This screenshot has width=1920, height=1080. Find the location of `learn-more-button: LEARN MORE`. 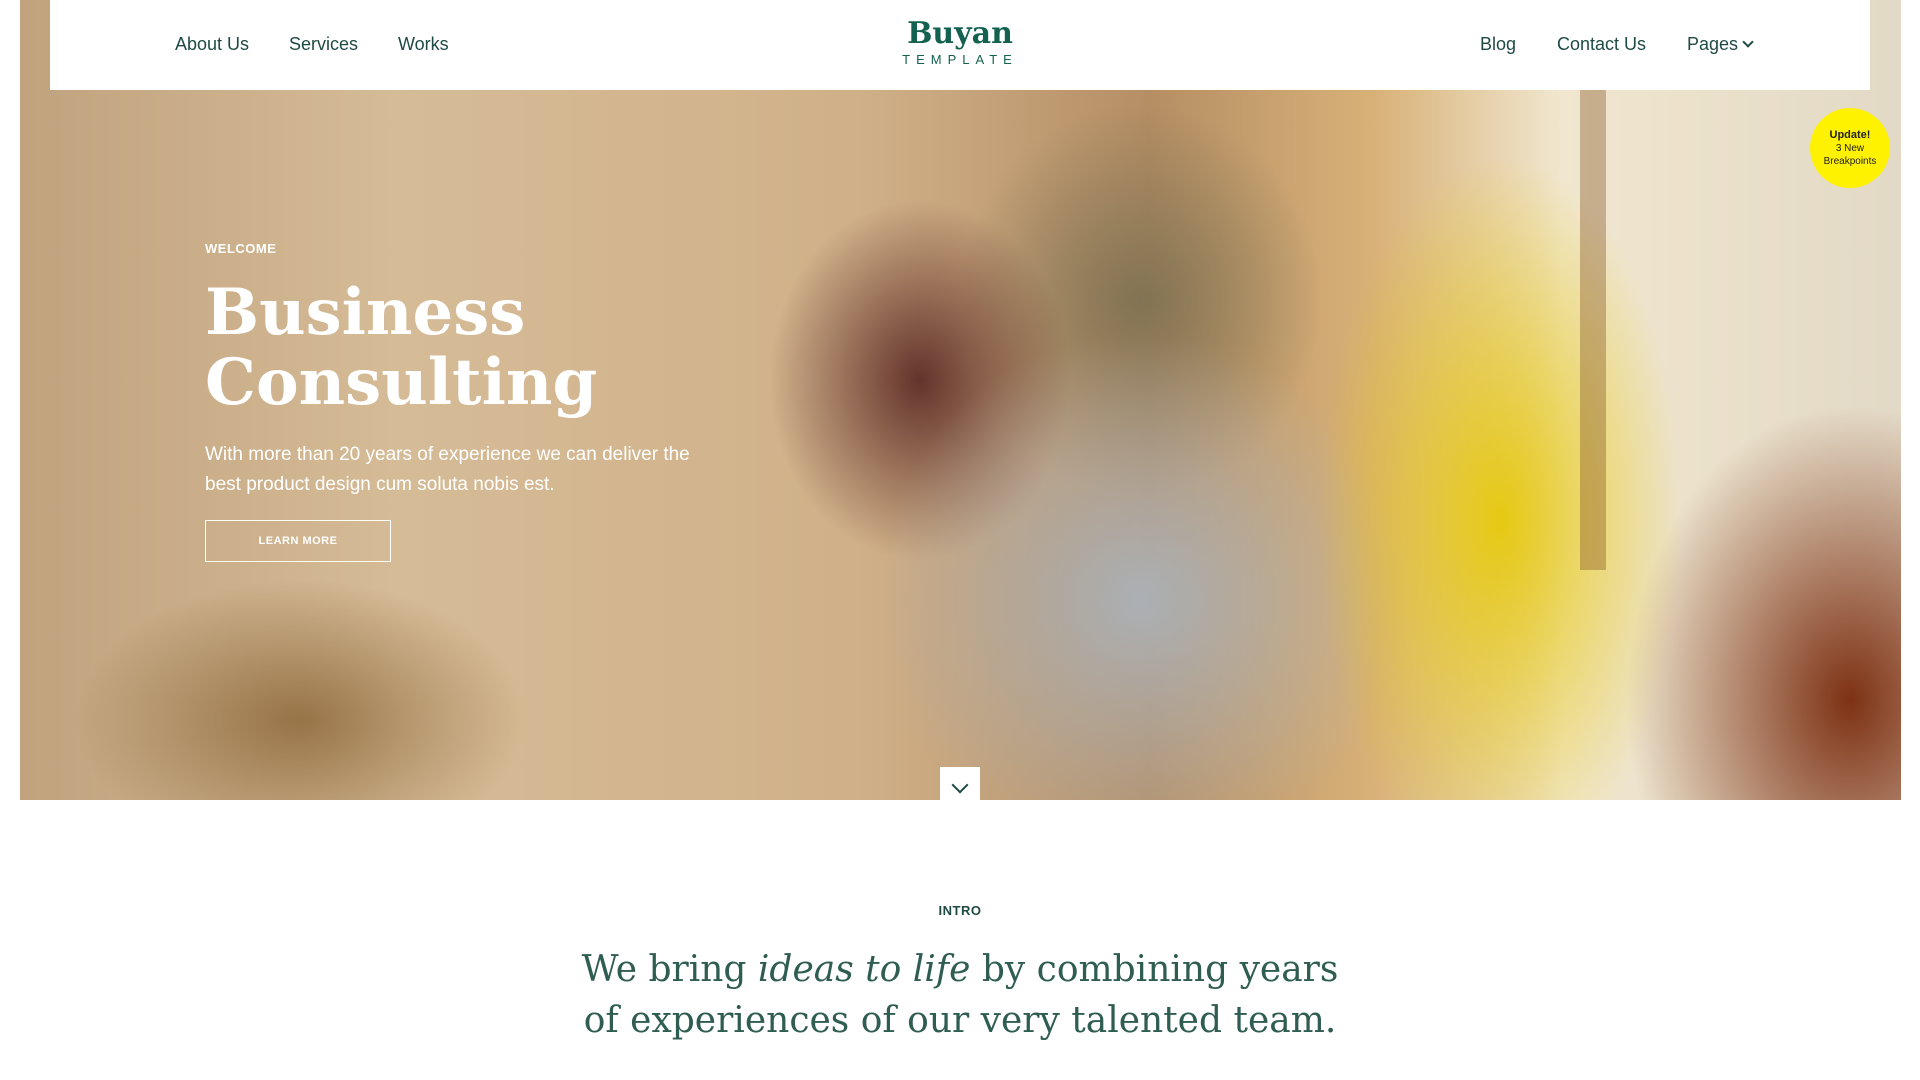

learn-more-button: LEARN MORE is located at coordinates (298, 541).